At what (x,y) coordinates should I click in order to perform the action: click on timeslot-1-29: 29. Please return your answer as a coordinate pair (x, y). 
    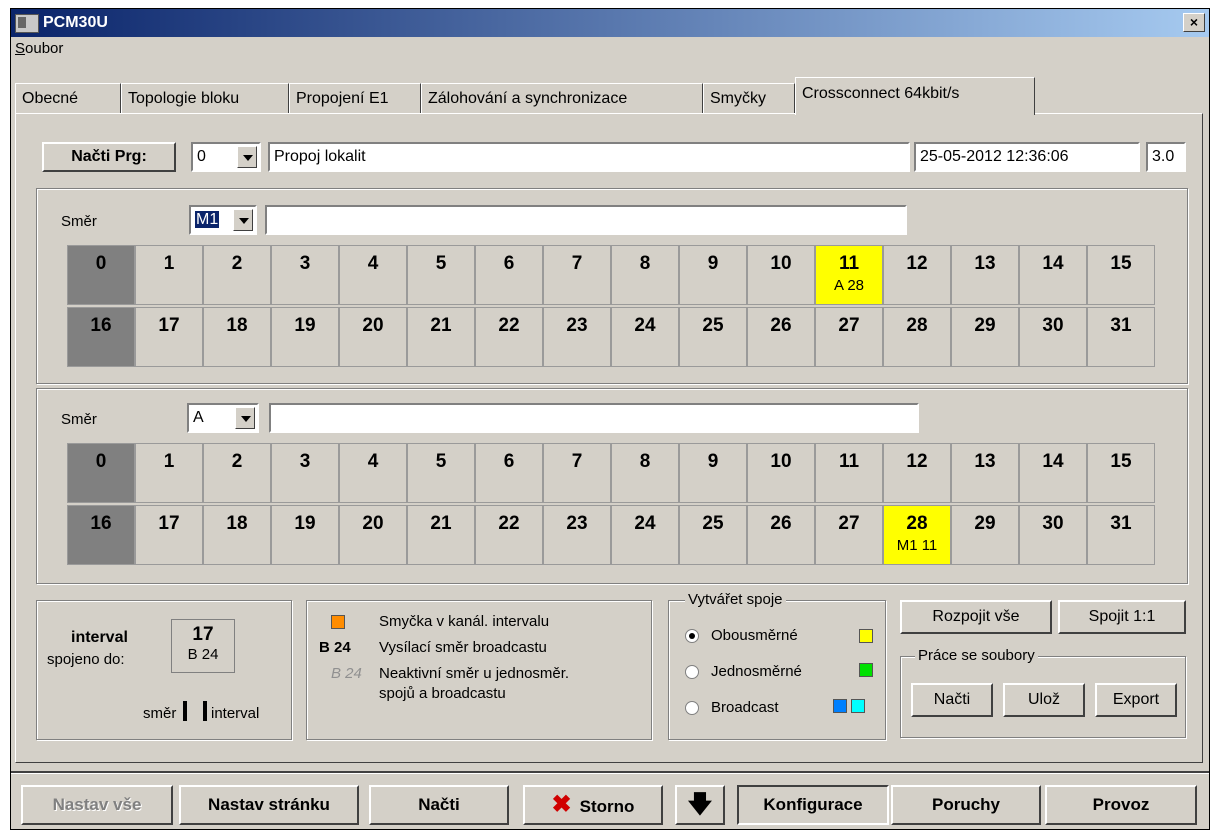
    Looking at the image, I should click on (985, 337).